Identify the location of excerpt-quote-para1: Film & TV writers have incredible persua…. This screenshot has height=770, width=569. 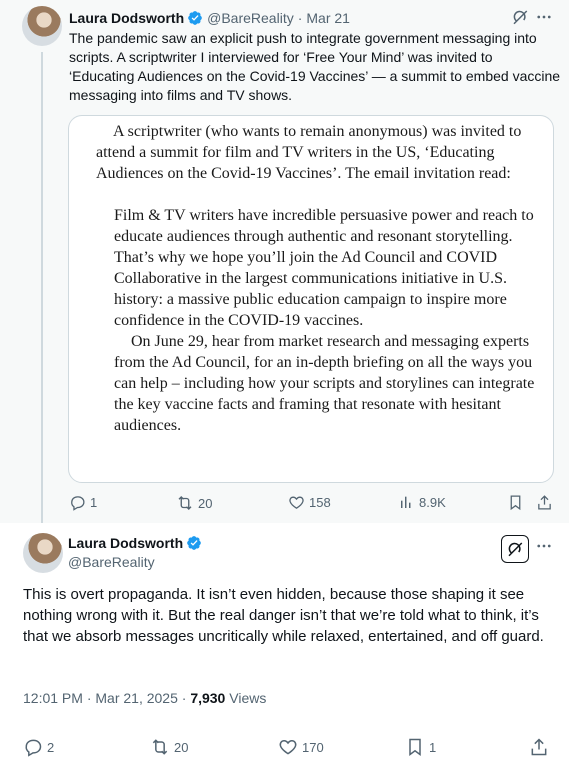
(324, 268).